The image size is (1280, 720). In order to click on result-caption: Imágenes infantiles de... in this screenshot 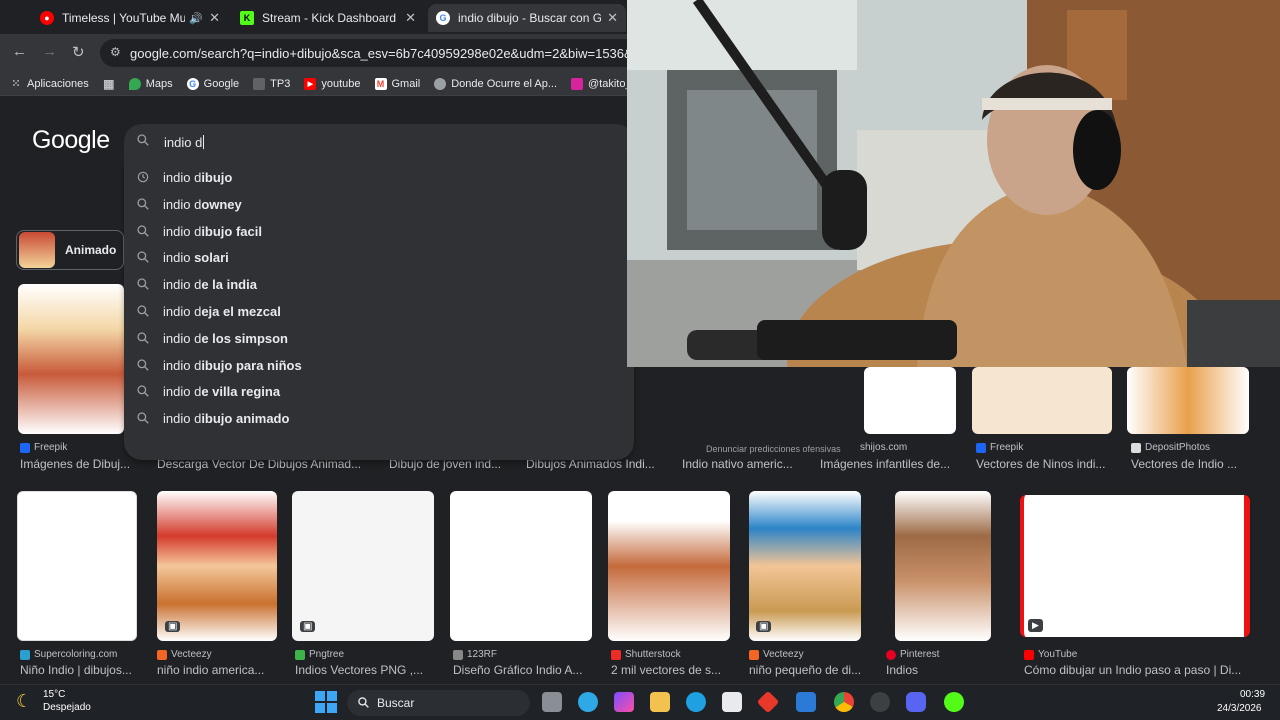, I will do `click(890, 464)`.